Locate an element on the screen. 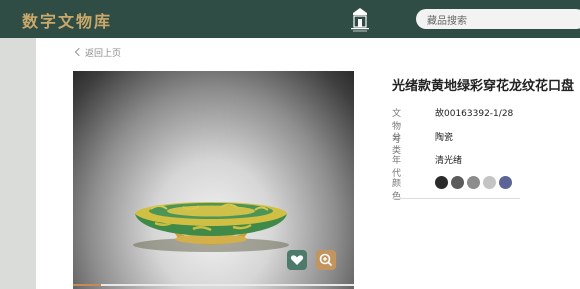 The image size is (580, 289). search-placeholder: 藏品搜索 is located at coordinates (447, 19).